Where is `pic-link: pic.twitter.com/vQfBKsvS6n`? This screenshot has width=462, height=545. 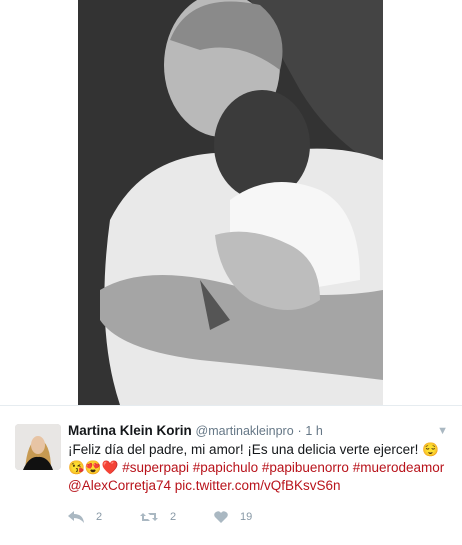 pic-link: pic.twitter.com/vQfBKsvS6n is located at coordinates (258, 485).